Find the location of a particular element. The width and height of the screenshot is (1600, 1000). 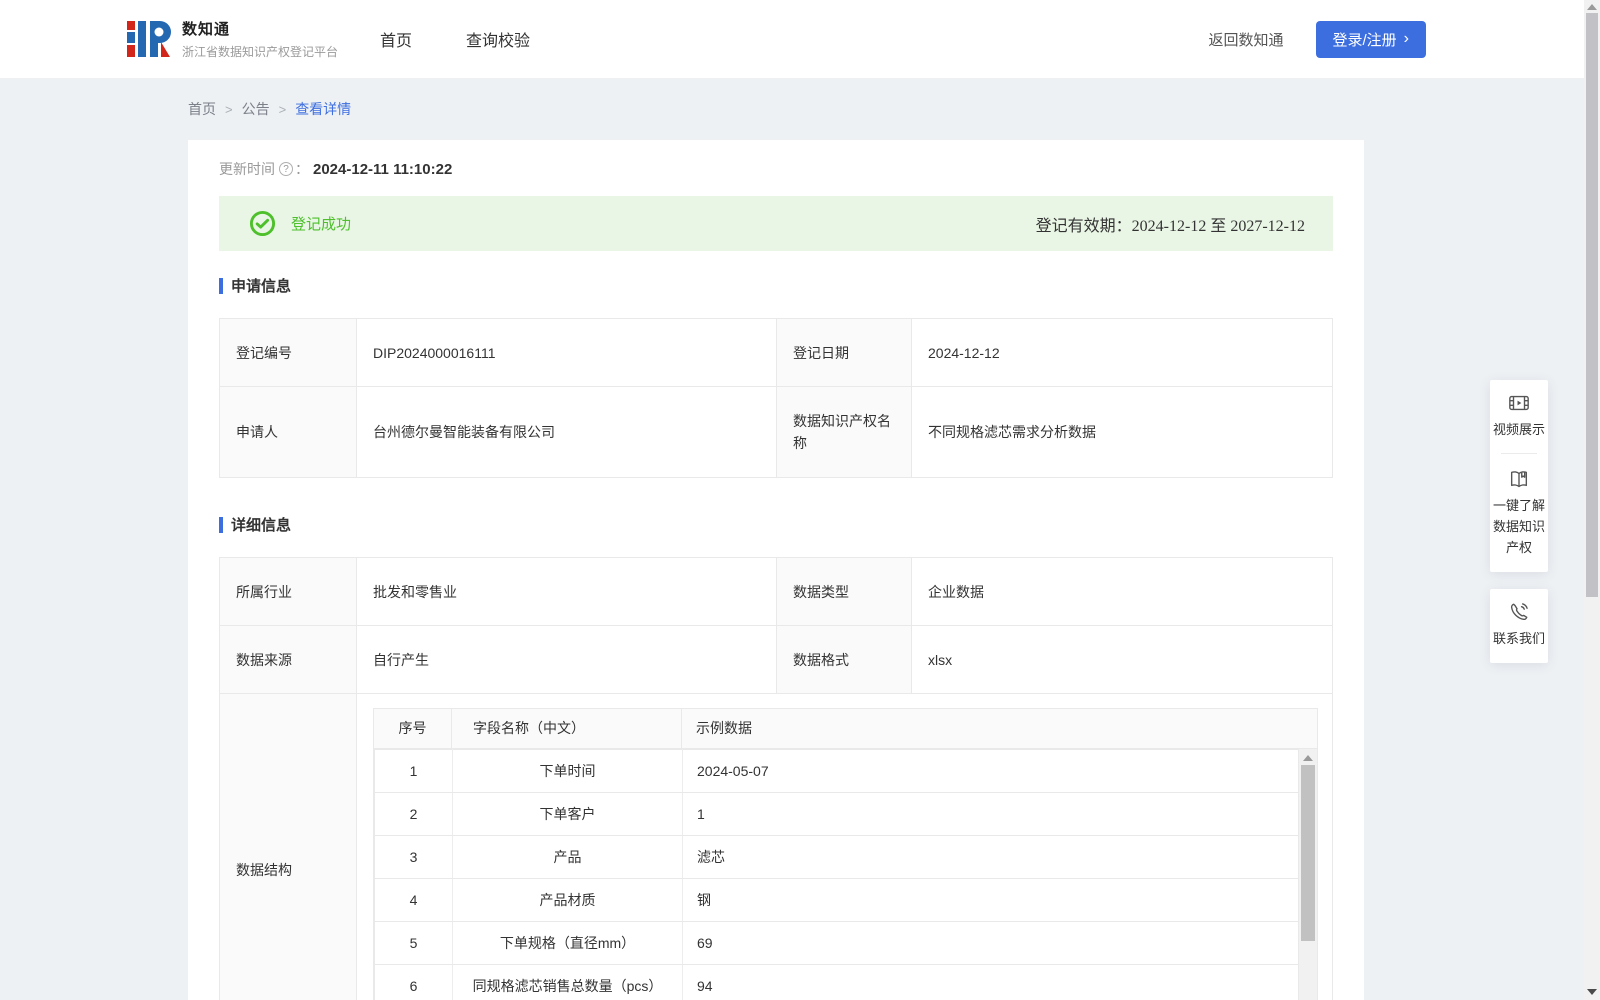

phone-icon is located at coordinates (1519, 612).